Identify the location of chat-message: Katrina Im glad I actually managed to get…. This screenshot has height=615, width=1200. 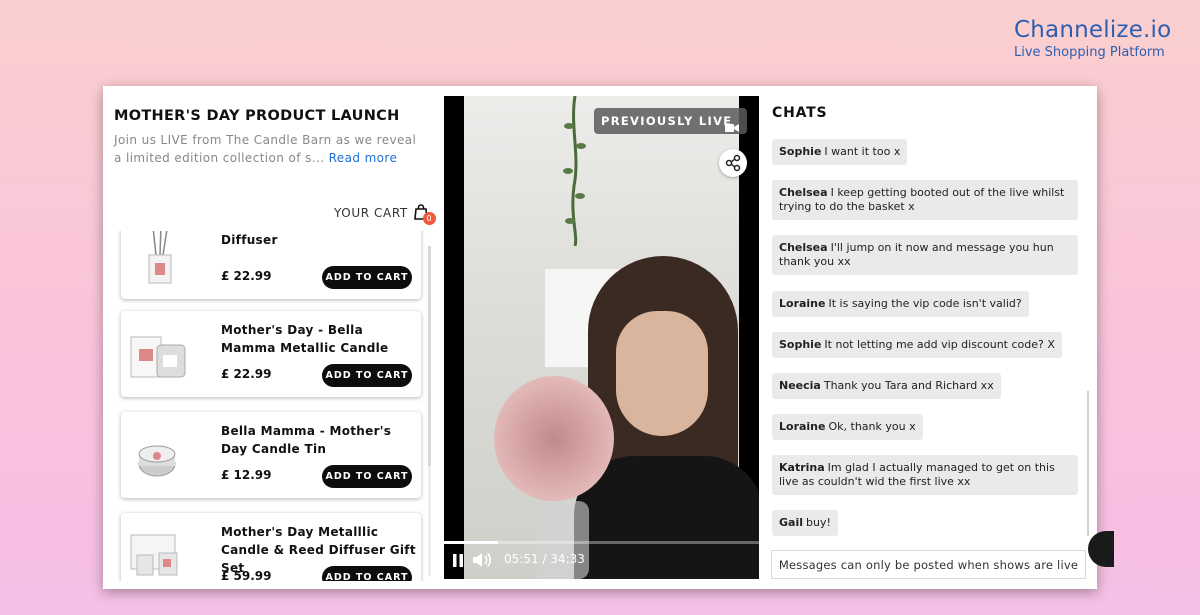
(925, 475).